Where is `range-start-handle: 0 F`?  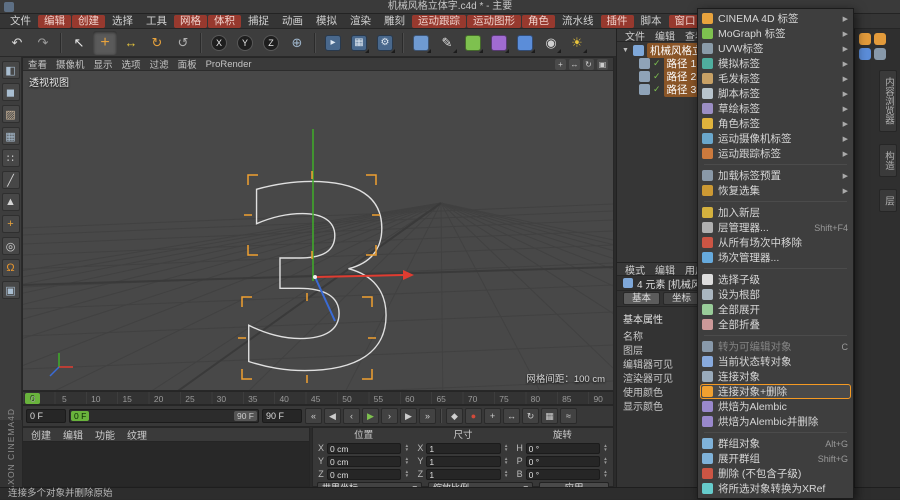 range-start-handle: 0 F is located at coordinates (80, 416).